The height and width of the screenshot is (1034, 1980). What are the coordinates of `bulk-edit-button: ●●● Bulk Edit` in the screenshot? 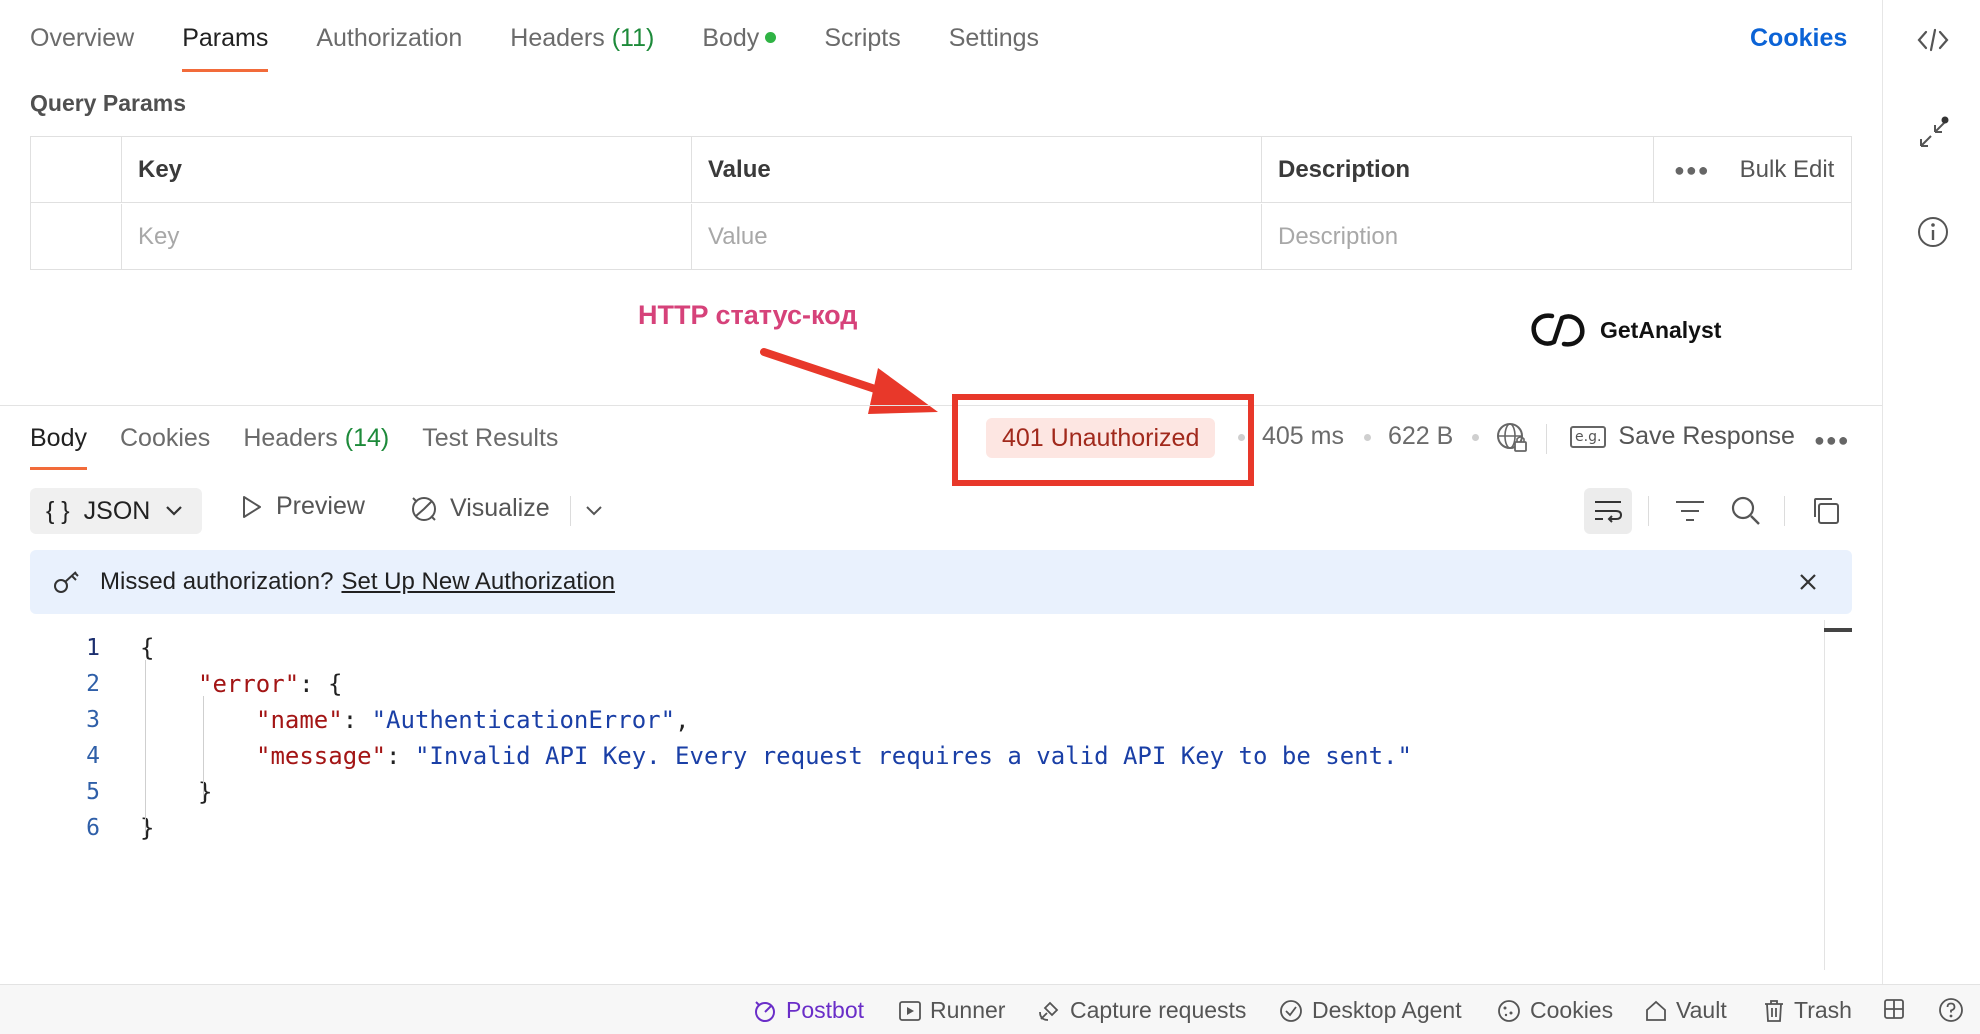 It's located at (1753, 170).